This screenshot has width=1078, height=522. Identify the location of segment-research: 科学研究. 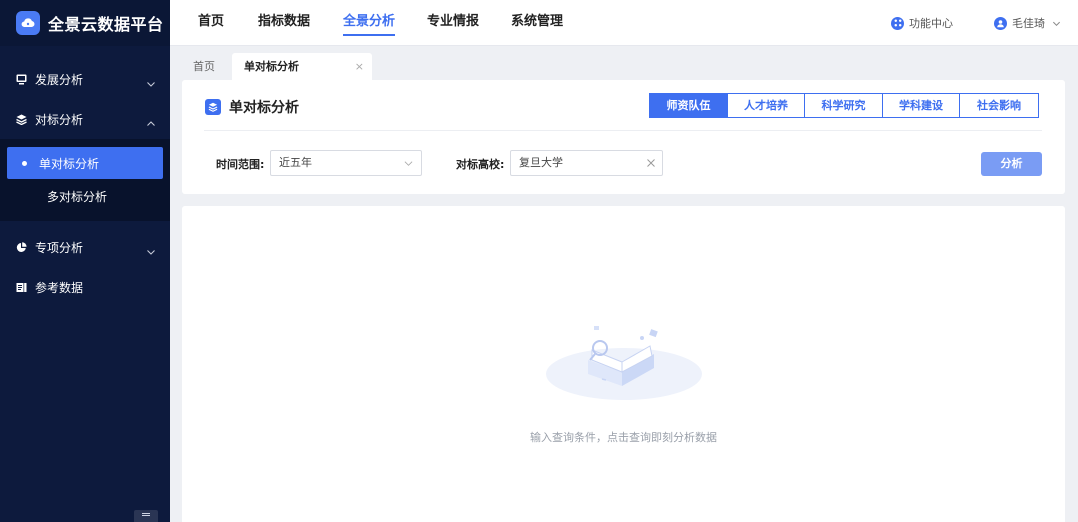
(843, 105).